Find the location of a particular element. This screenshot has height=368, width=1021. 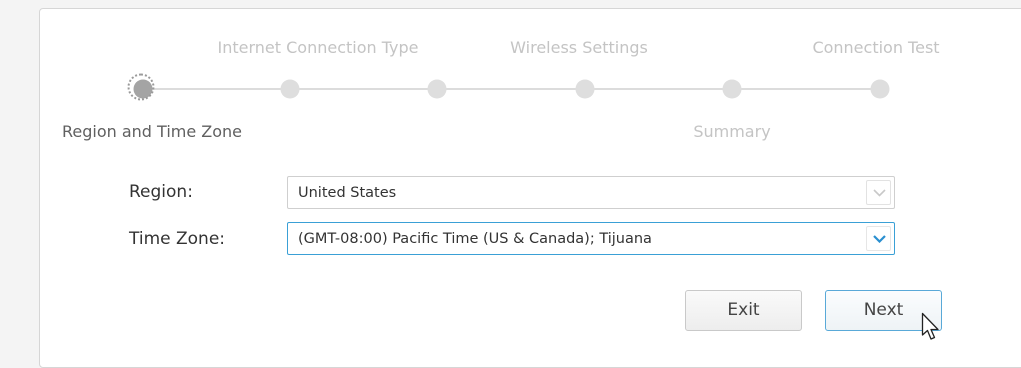

step-label-summary: Summary is located at coordinates (732, 131).